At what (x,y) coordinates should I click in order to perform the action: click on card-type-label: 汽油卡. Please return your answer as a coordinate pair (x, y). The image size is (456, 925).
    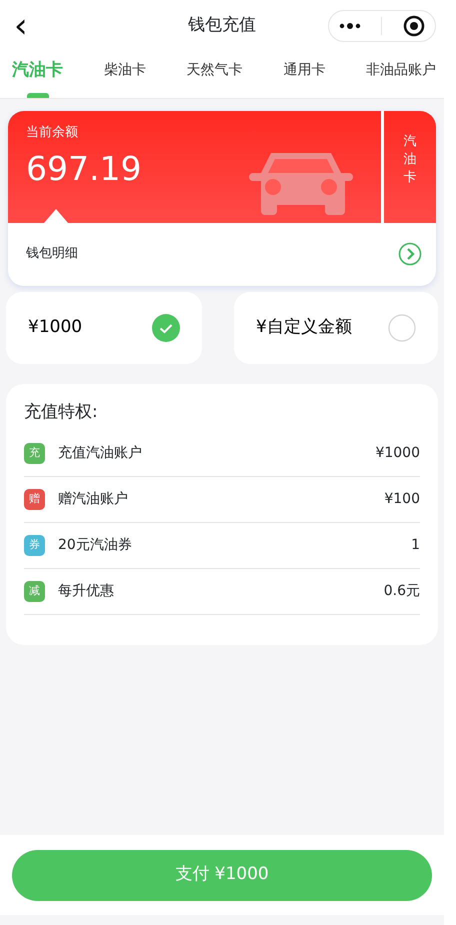
    Looking at the image, I should click on (410, 159).